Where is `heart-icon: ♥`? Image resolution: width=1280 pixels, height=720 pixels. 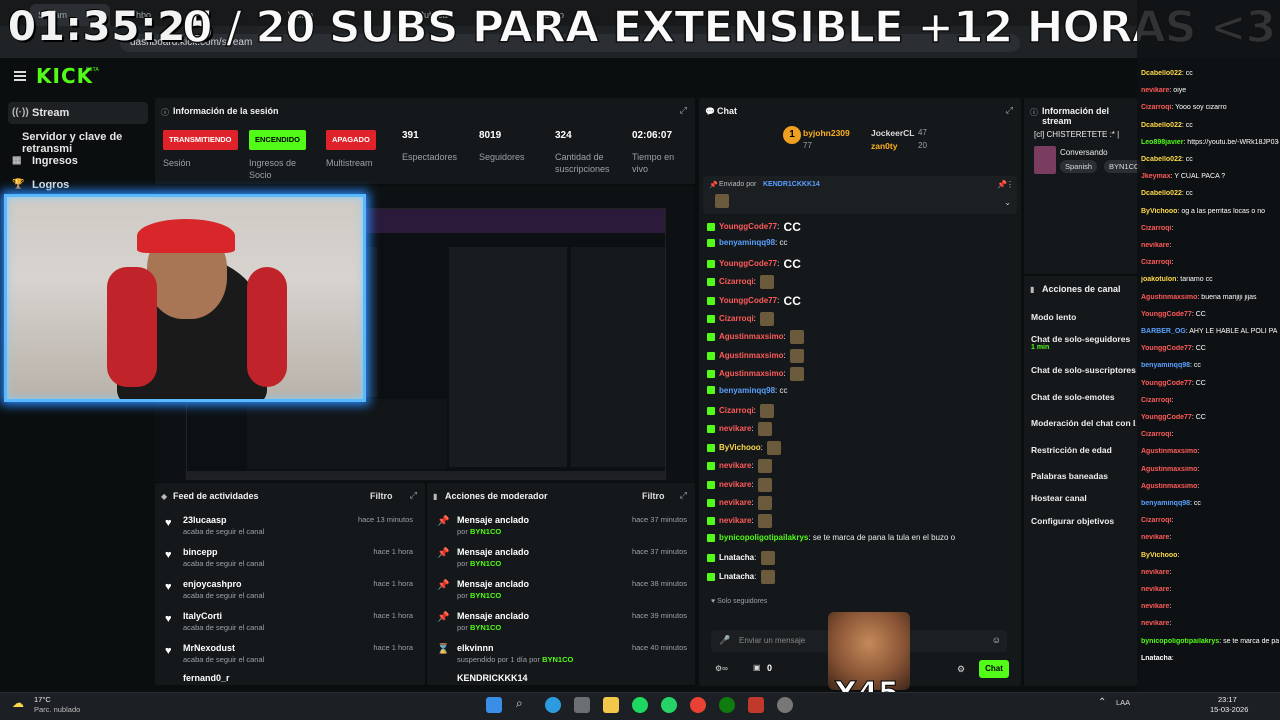
heart-icon: ♥ is located at coordinates (168, 587).